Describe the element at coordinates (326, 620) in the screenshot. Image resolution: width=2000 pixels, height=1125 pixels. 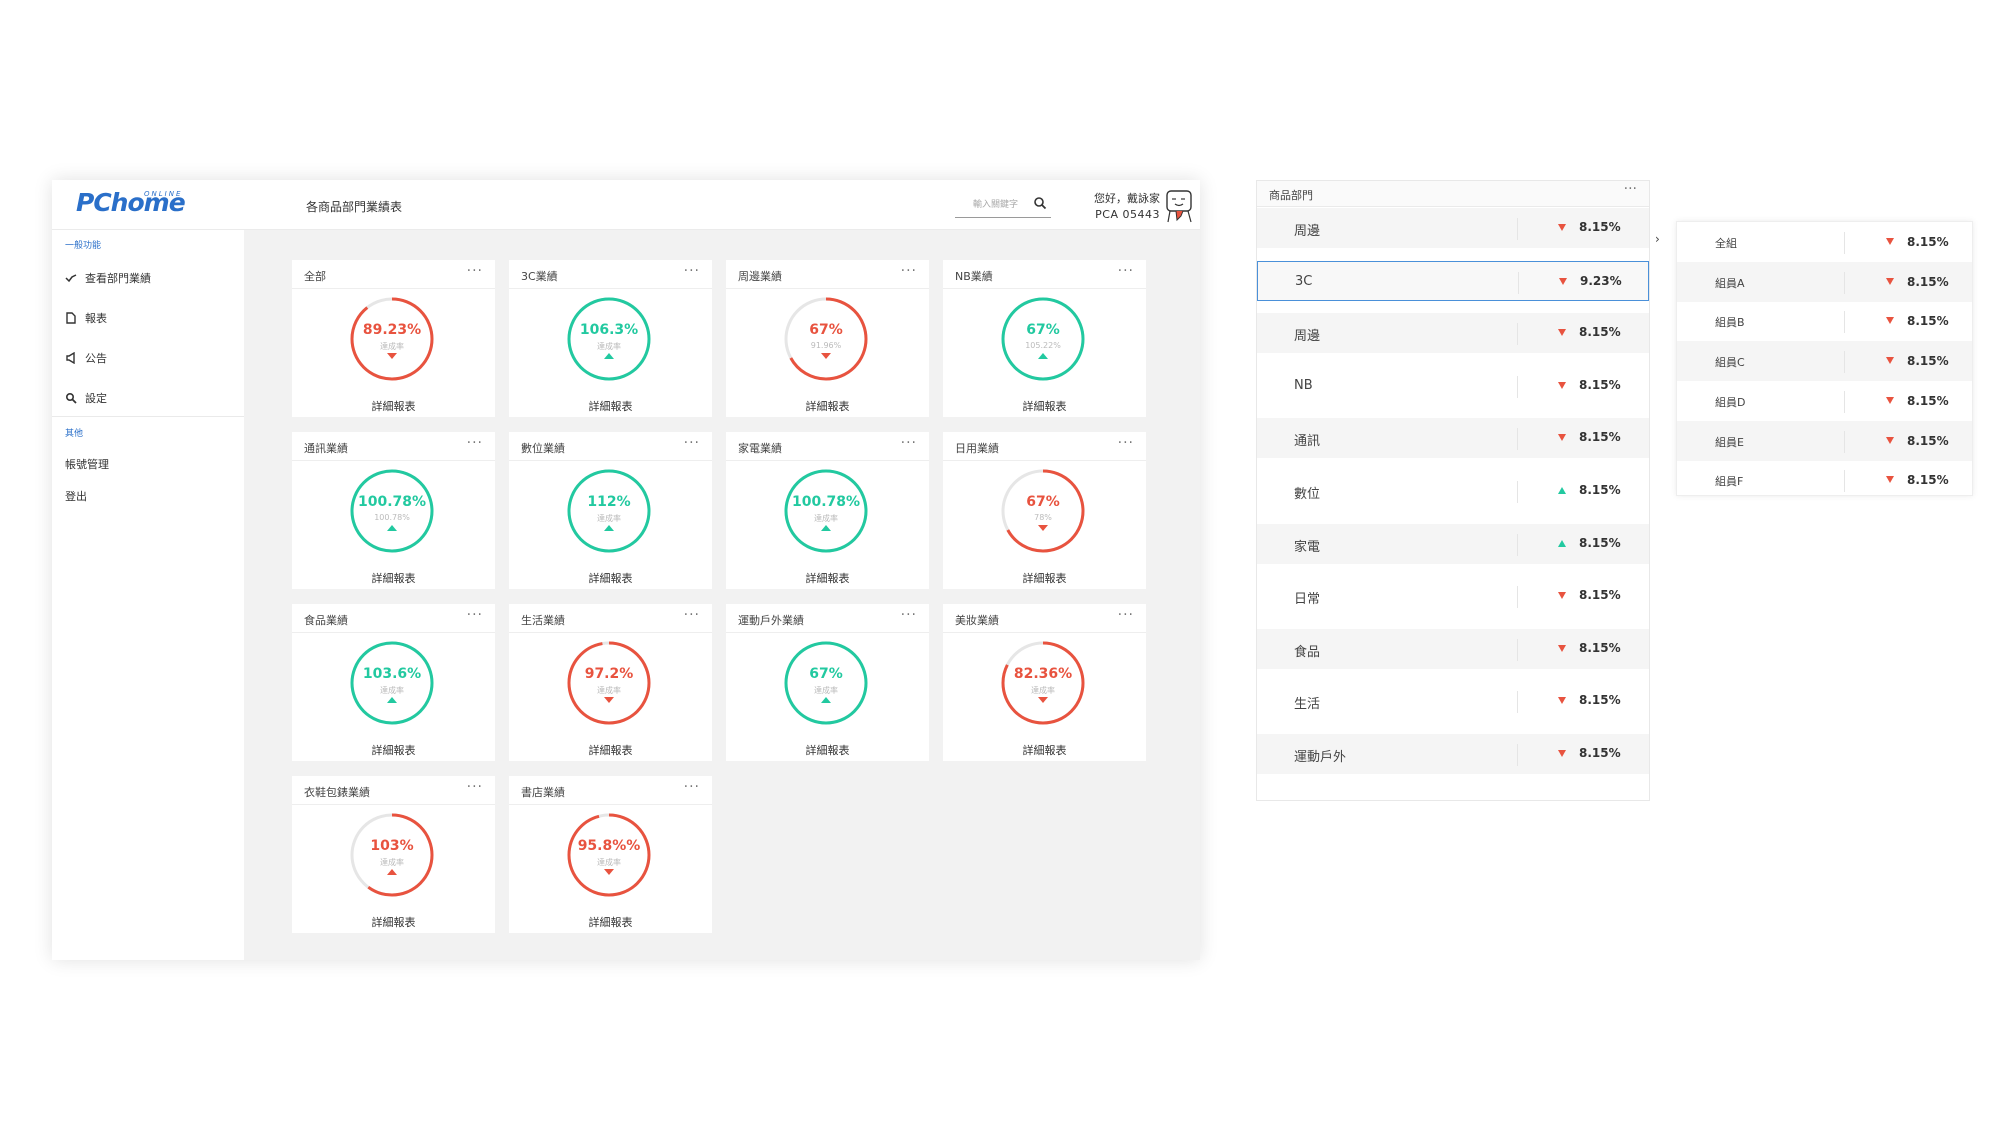
I see `card-title: 食品業績` at that location.